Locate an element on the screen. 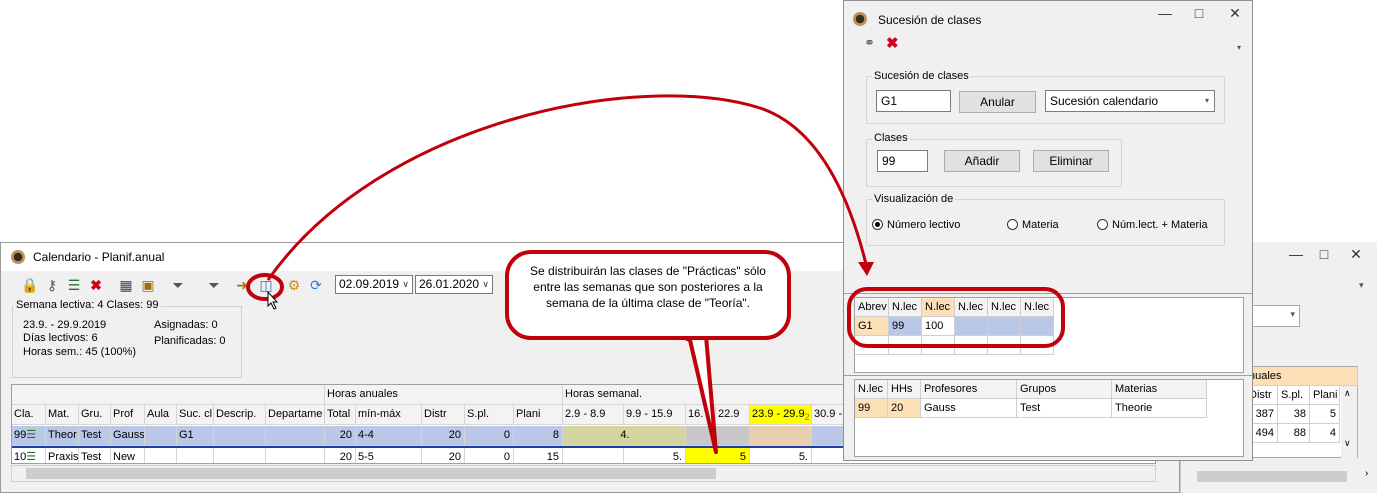 The height and width of the screenshot is (493, 1377). arrow-head is located at coordinates (866, 269).